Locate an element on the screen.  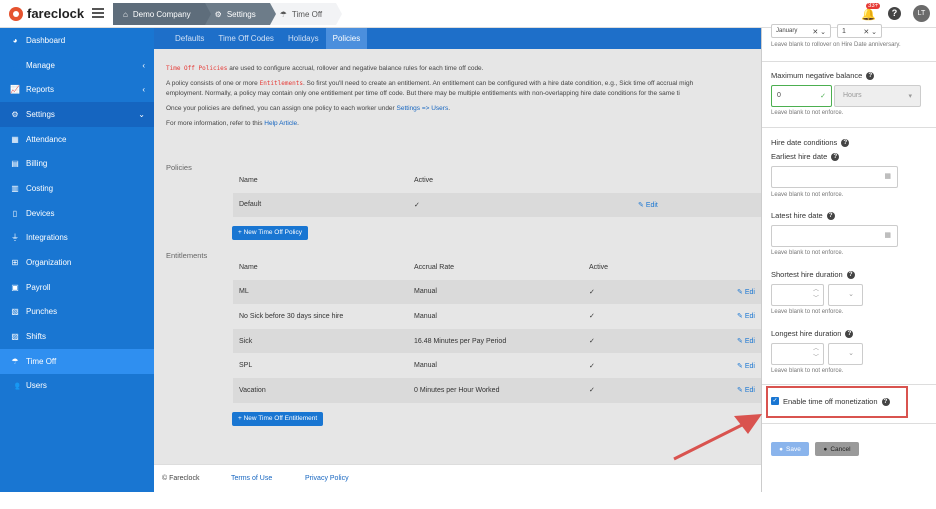
max-negative-balance-unit-select: Hours ▾ is located at coordinates (877, 96).